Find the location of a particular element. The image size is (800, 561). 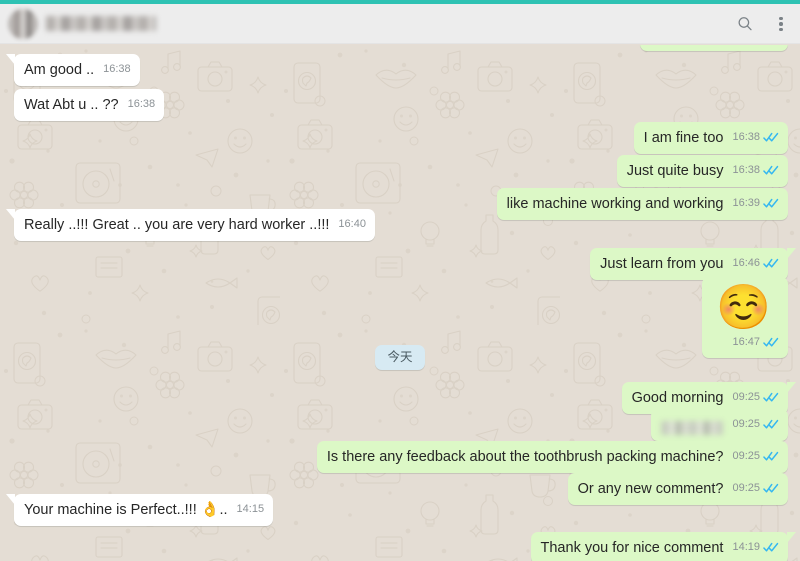

message-bubble-outgoing: I am fine too 16:38 is located at coordinates (710, 138).